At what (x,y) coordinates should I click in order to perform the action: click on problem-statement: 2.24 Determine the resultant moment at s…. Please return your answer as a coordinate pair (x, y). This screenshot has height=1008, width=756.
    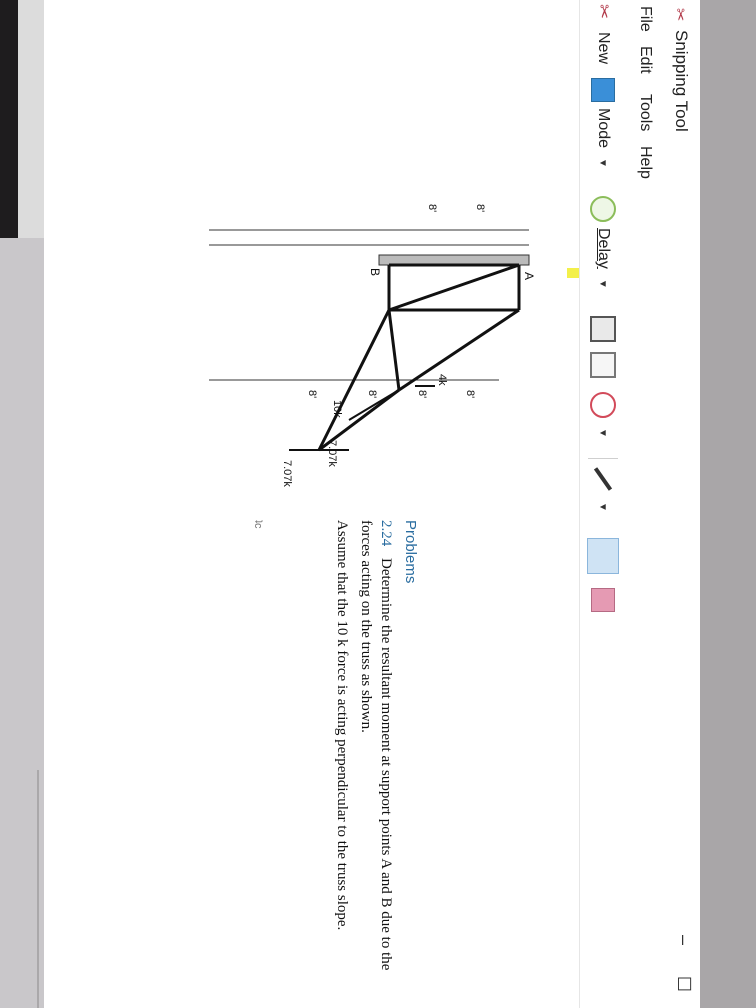
    Looking at the image, I should click on (376, 755).